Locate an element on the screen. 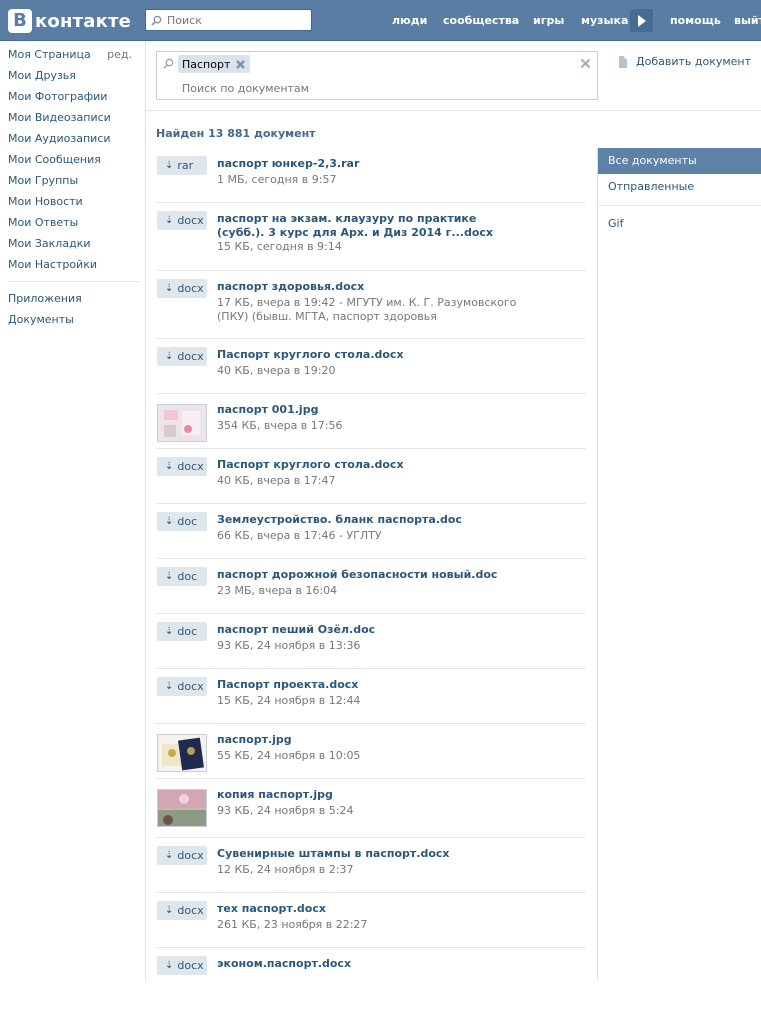 The width and height of the screenshot is (761, 1011). results-count: Найден 13 881 документ is located at coordinates (236, 133).